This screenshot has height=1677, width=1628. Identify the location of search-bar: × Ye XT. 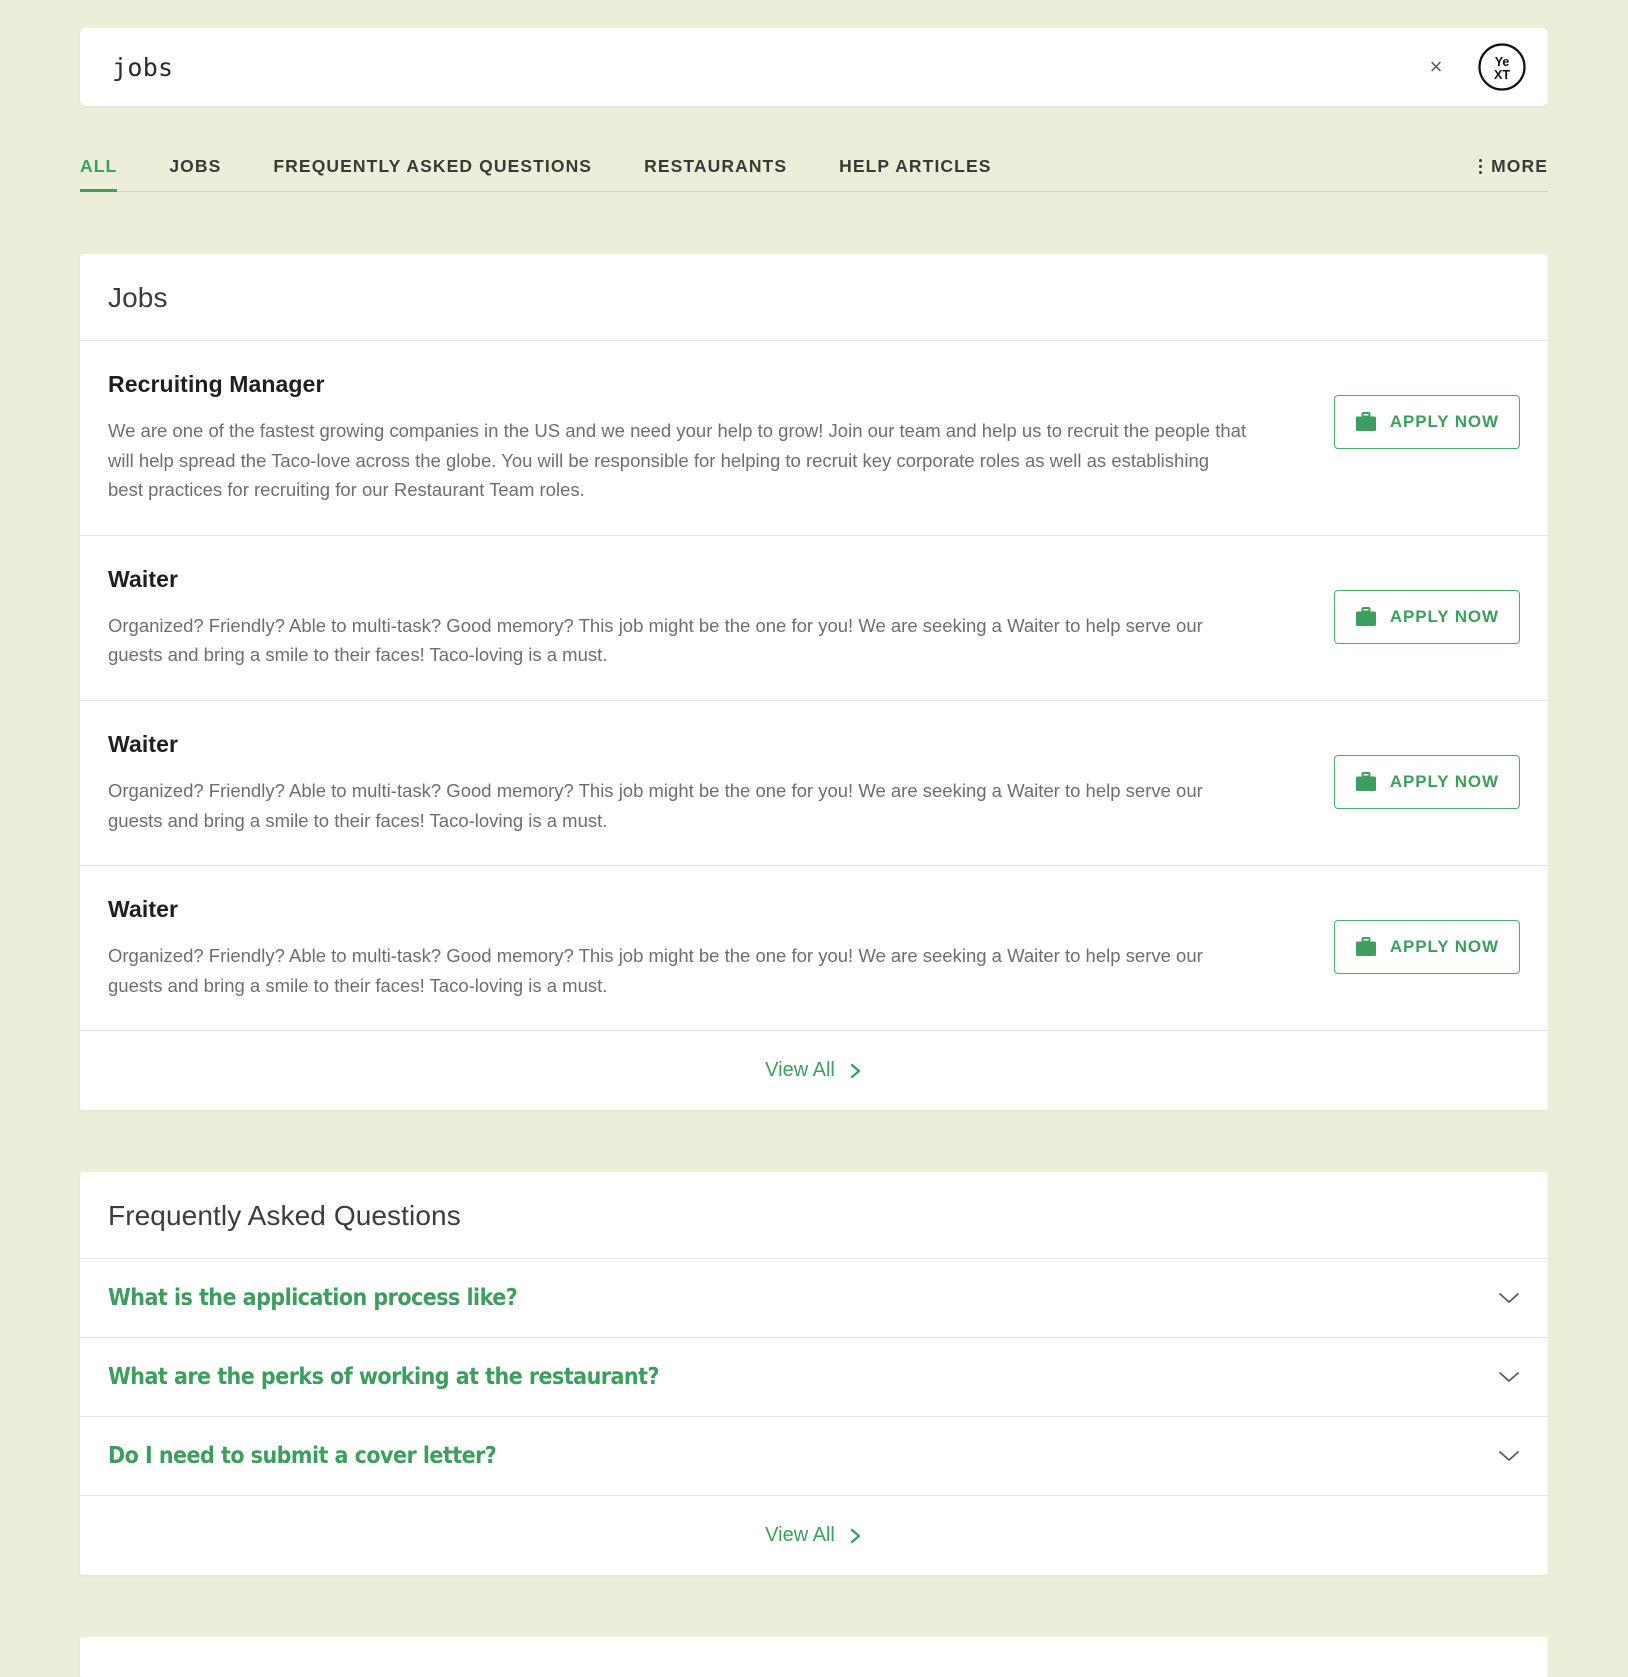
(814, 67).